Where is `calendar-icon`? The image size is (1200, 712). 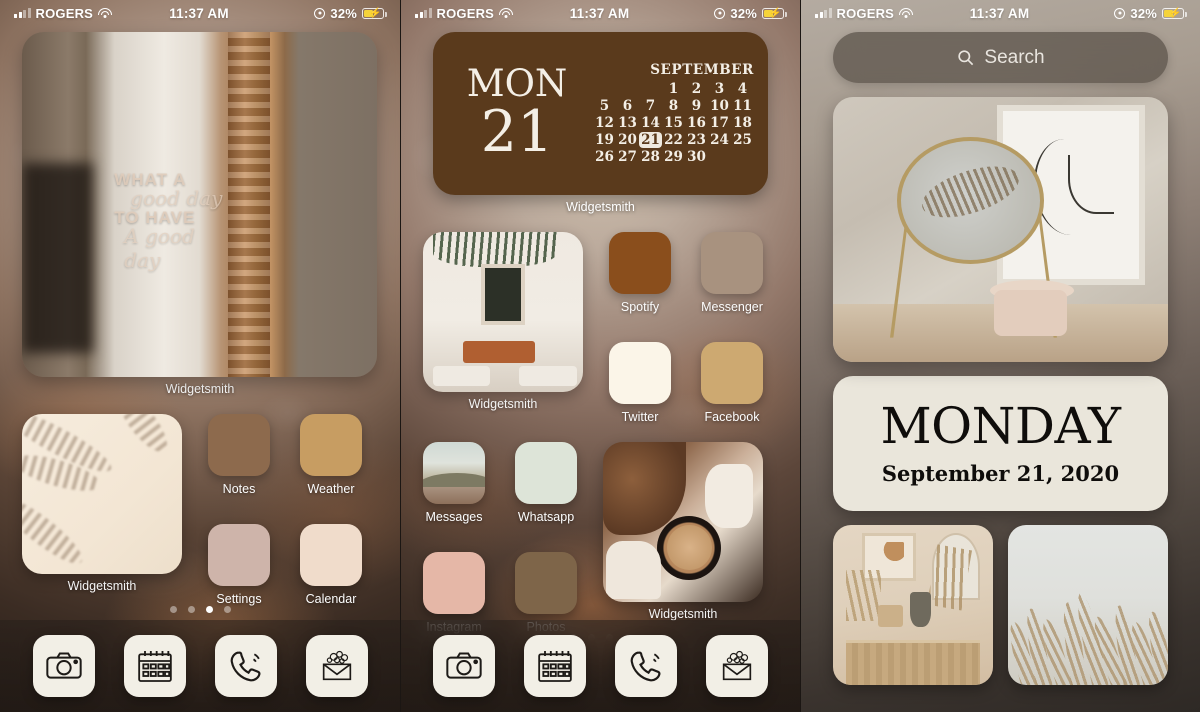
calendar-icon is located at coordinates (154, 666).